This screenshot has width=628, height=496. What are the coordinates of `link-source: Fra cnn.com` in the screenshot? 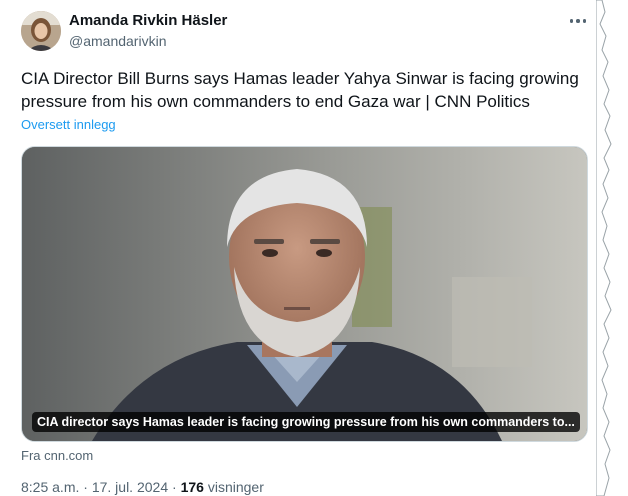 It's located at (57, 455).